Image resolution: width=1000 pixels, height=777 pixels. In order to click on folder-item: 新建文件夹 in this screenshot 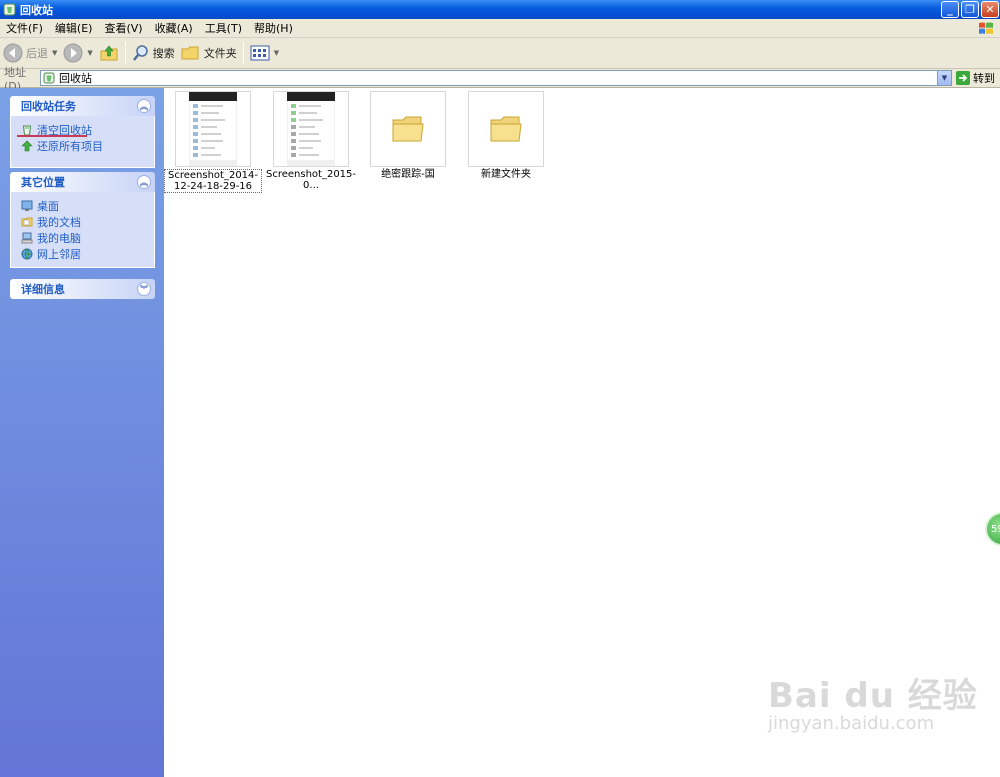, I will do `click(506, 135)`.